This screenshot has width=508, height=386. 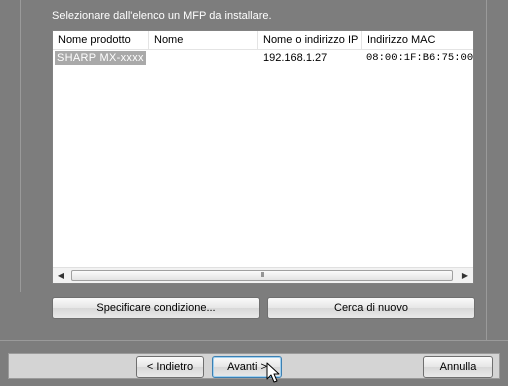 What do you see at coordinates (465, 275) in the screenshot?
I see `scroll-right-icon: ▶` at bounding box center [465, 275].